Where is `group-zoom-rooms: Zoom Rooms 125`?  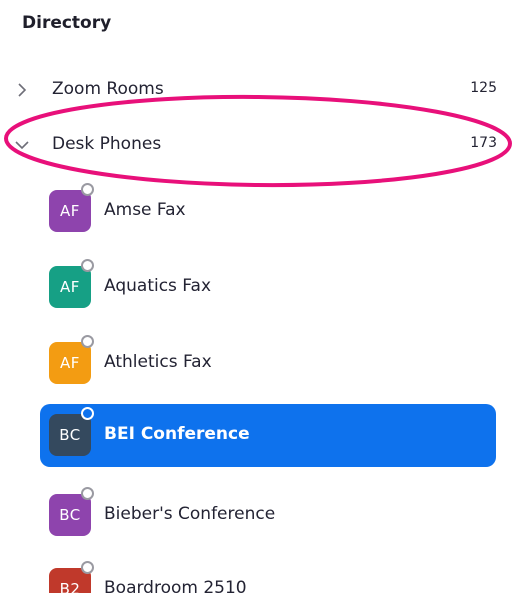 group-zoom-rooms: Zoom Rooms 125 is located at coordinates (259, 90).